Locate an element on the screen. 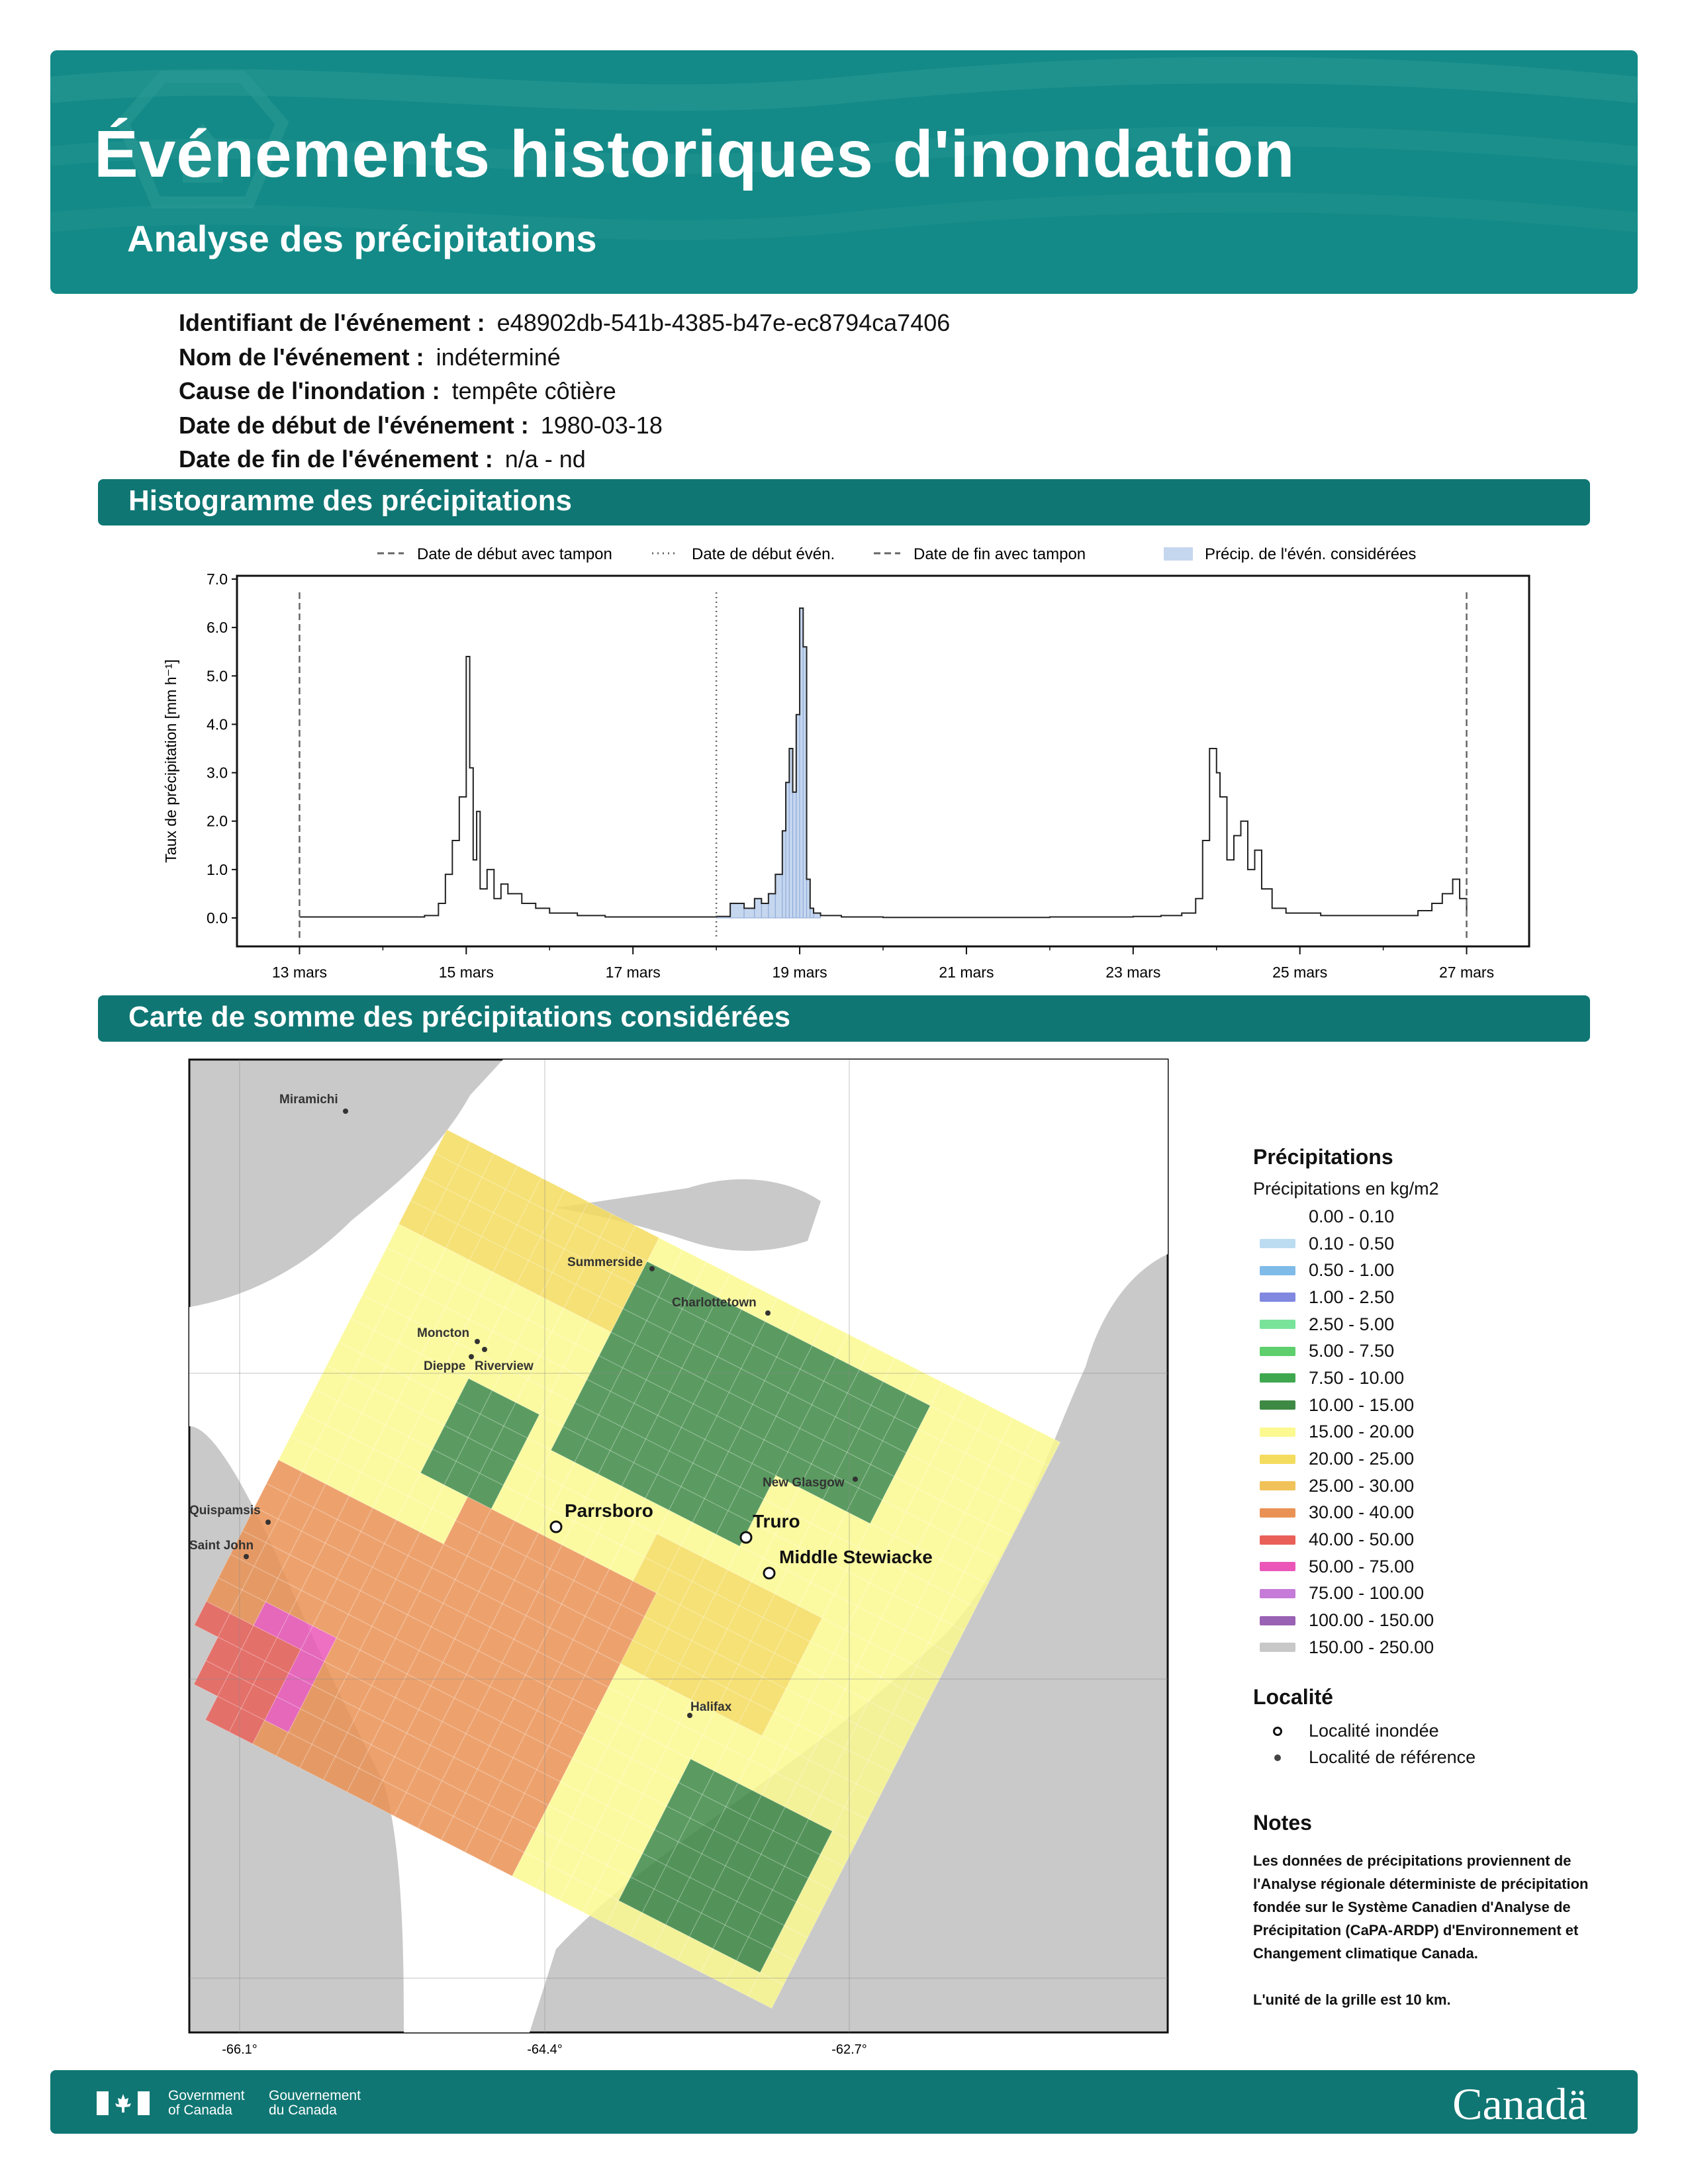  flooded-locality-label: Parrsboro is located at coordinates (609, 1510).